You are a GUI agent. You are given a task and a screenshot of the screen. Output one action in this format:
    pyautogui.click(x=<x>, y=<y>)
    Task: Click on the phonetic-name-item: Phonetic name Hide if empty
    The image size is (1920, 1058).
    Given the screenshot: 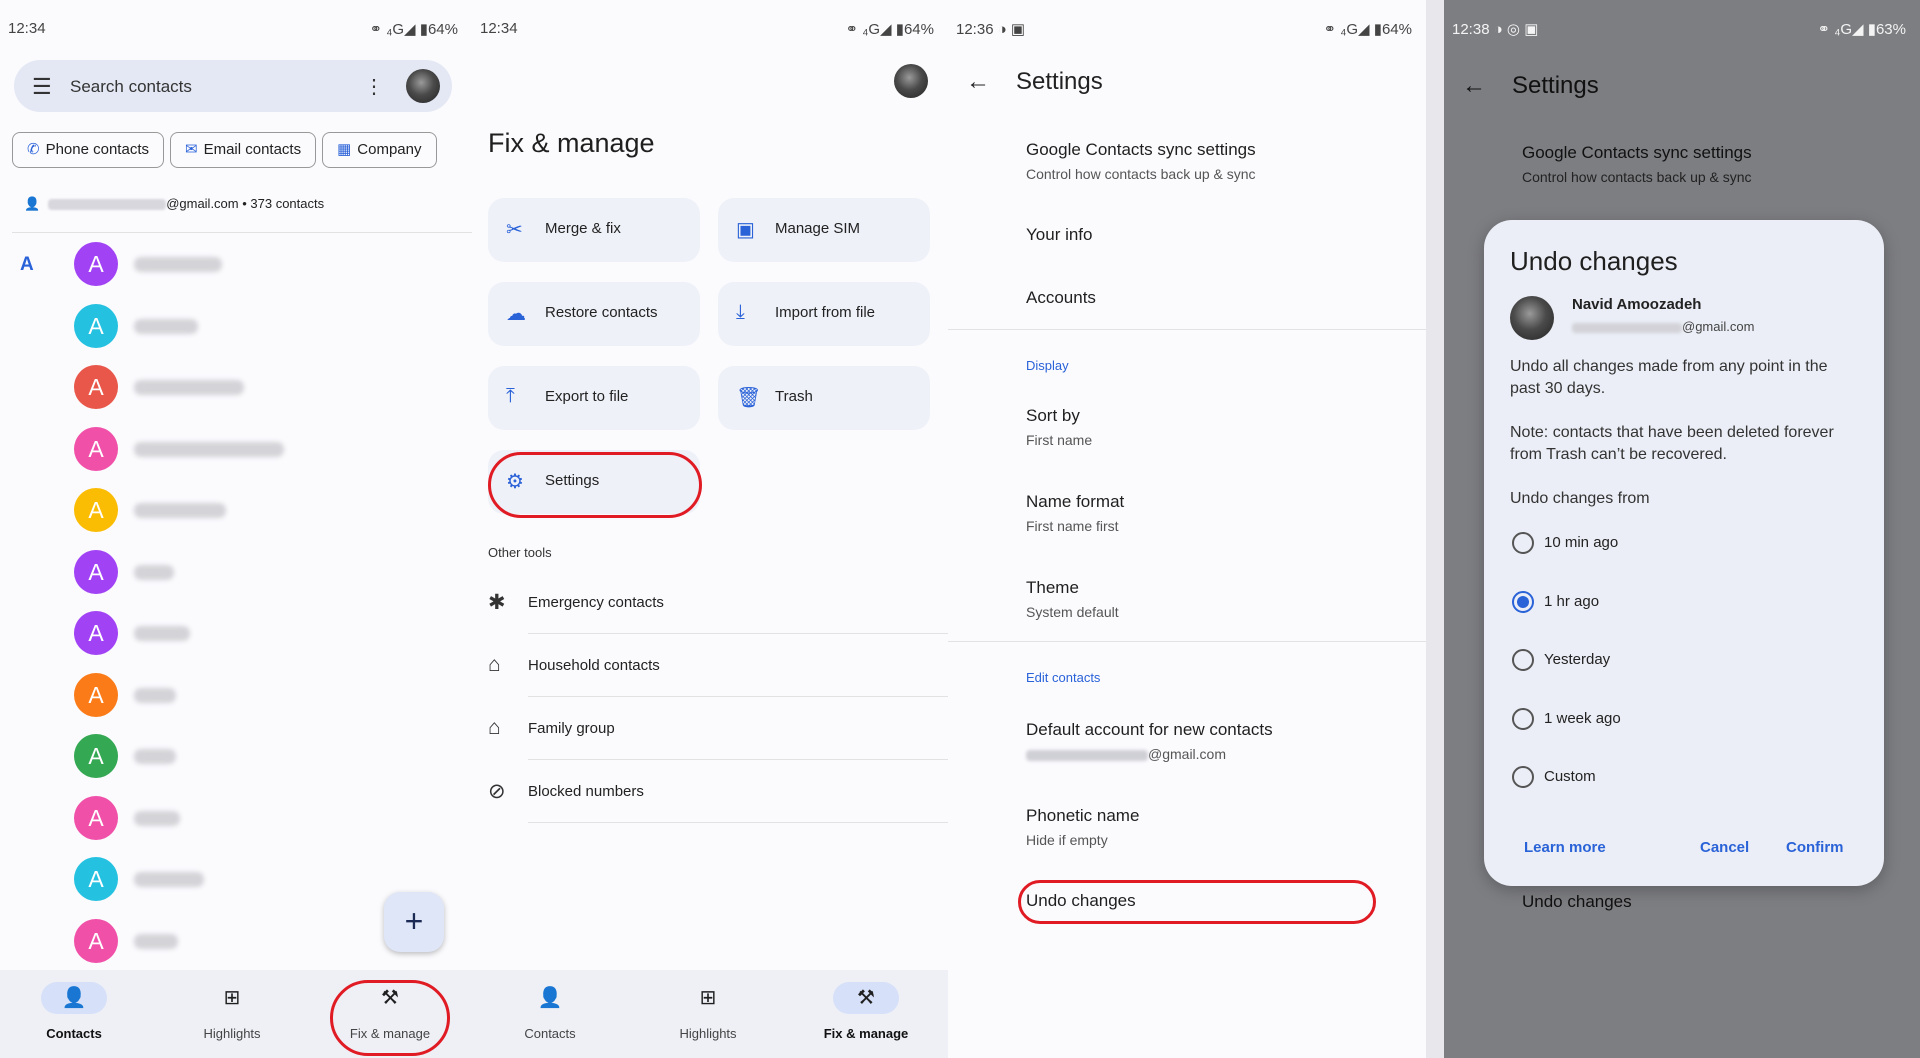 What is the action you would take?
    pyautogui.click(x=1082, y=827)
    